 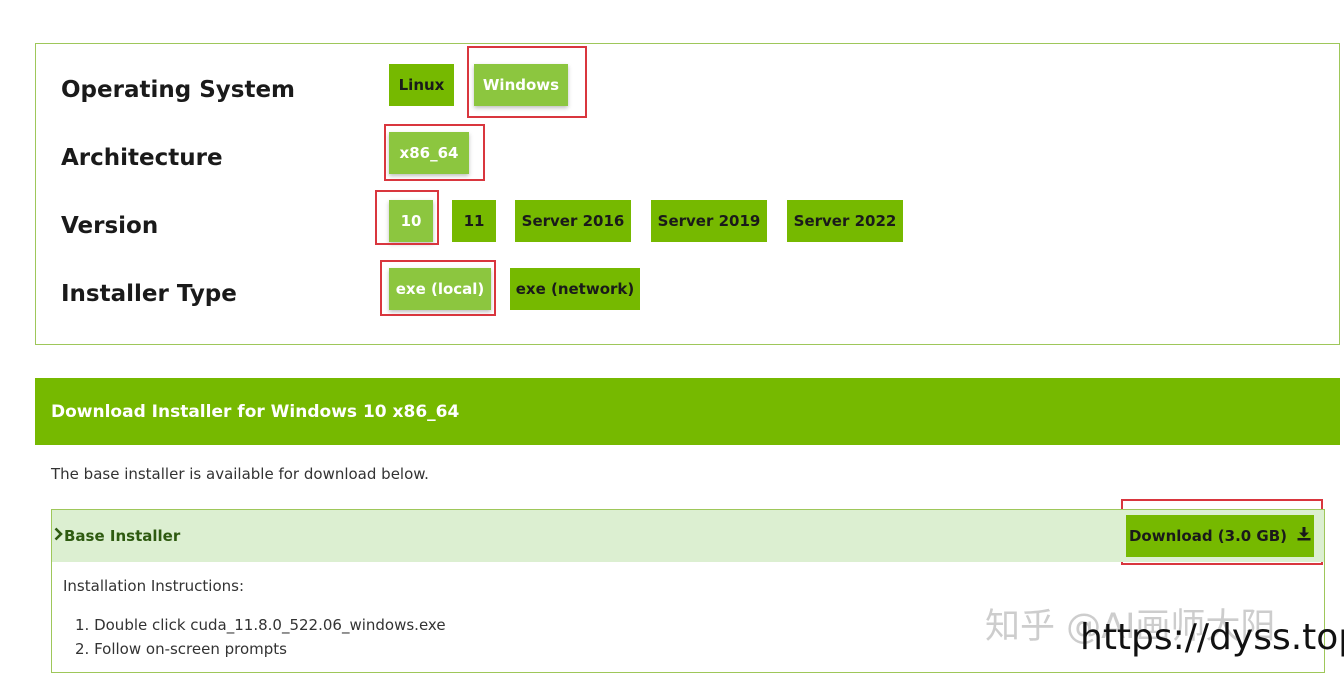 What do you see at coordinates (142, 158) in the screenshot?
I see `label-architecture: Architecture` at bounding box center [142, 158].